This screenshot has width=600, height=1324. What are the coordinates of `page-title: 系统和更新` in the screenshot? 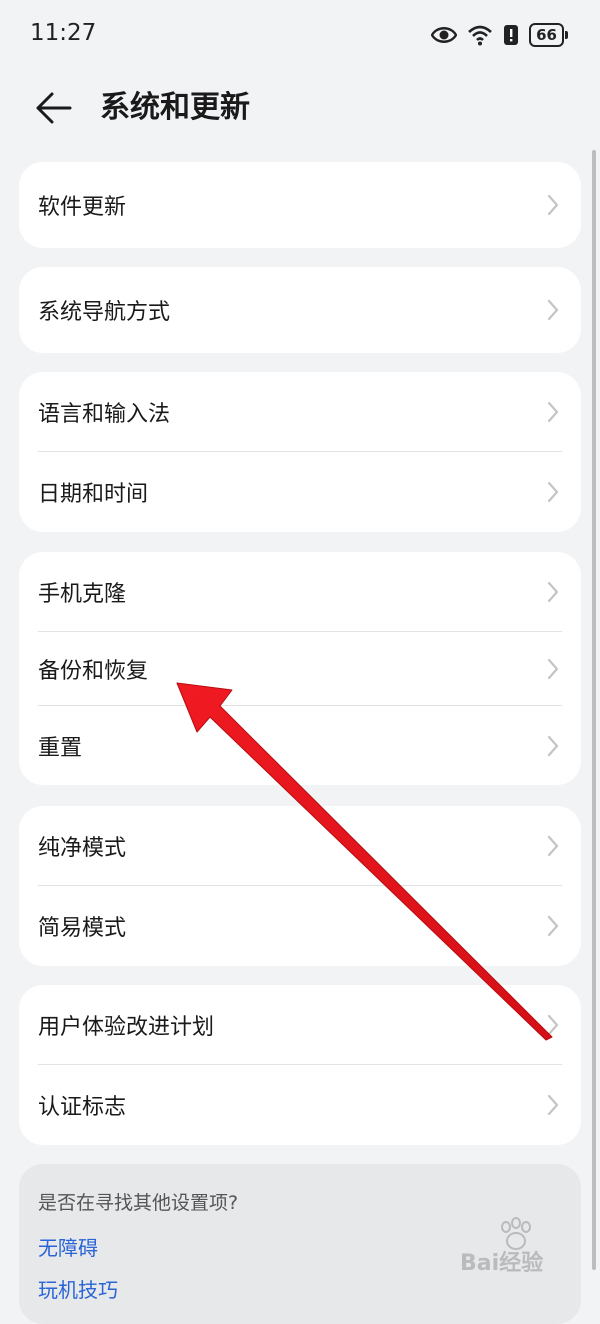 It's located at (175, 107).